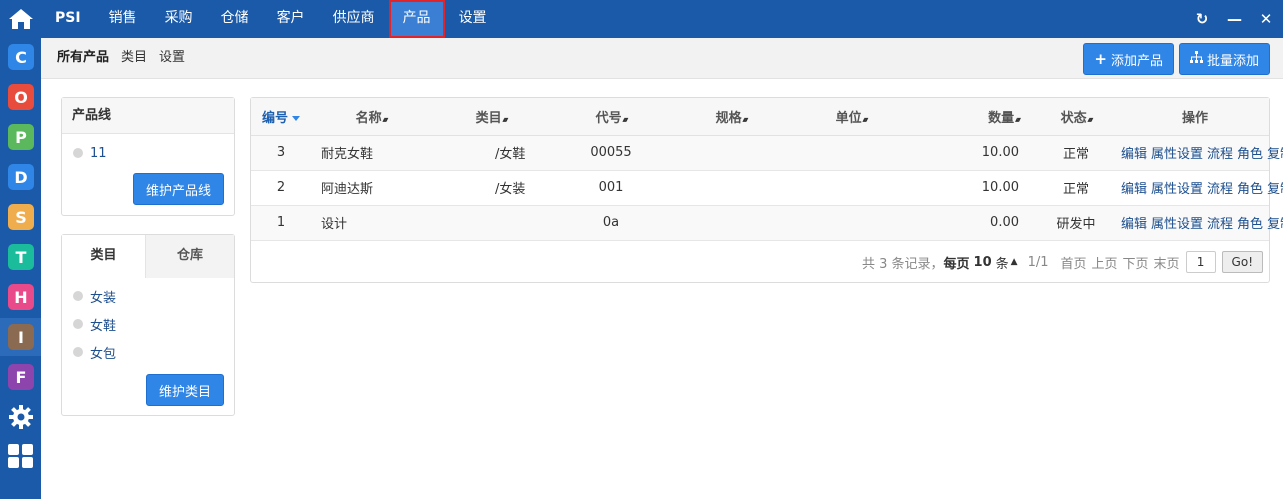 The width and height of the screenshot is (1283, 499). What do you see at coordinates (148, 352) in the screenshot?
I see `category-item: 女包` at bounding box center [148, 352].